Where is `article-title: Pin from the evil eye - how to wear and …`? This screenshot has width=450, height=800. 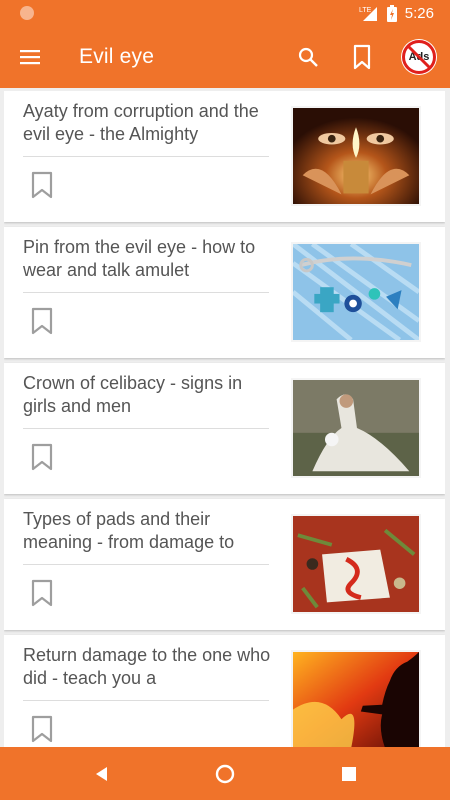 article-title: Pin from the evil eye - how to wear and … is located at coordinates (139, 258).